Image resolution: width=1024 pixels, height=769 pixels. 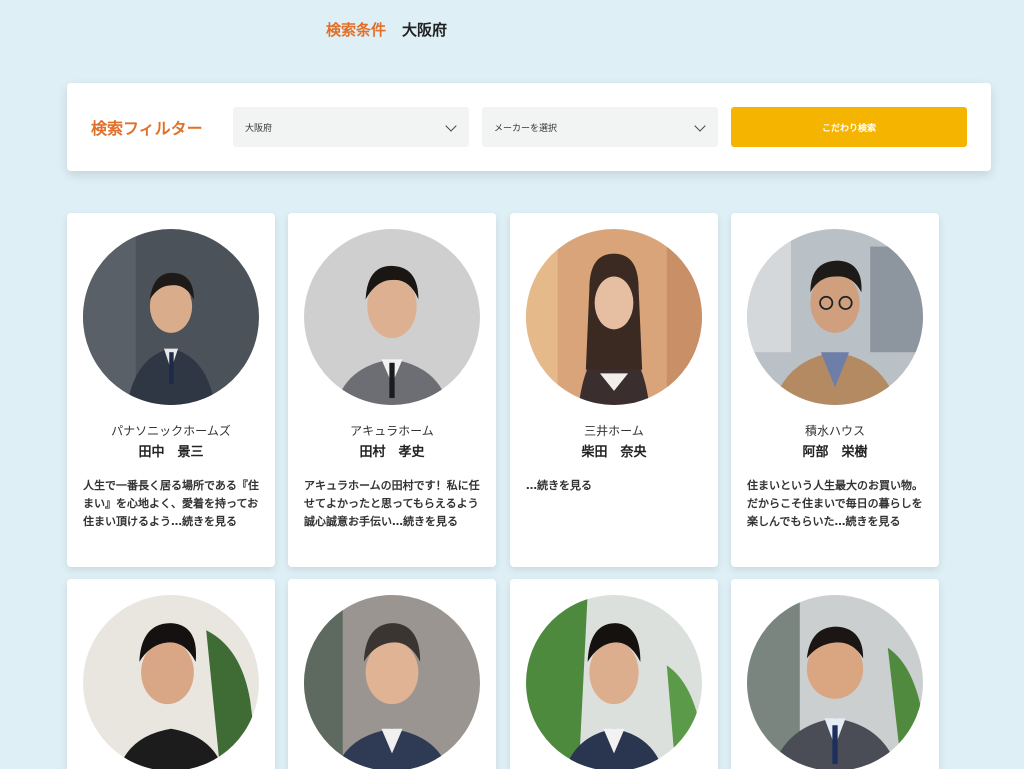 I want to click on maker-name: 積水ハウス, so click(x=834, y=431).